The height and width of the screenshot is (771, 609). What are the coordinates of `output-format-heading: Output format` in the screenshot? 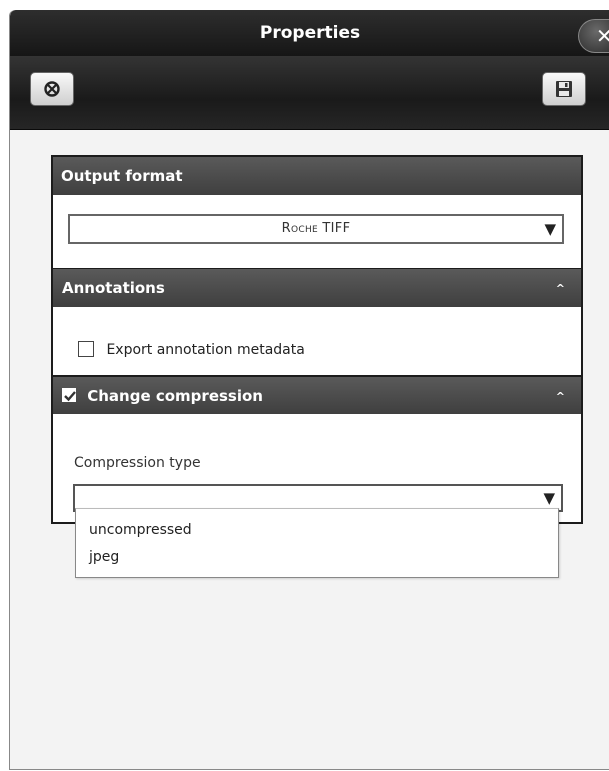 It's located at (122, 176).